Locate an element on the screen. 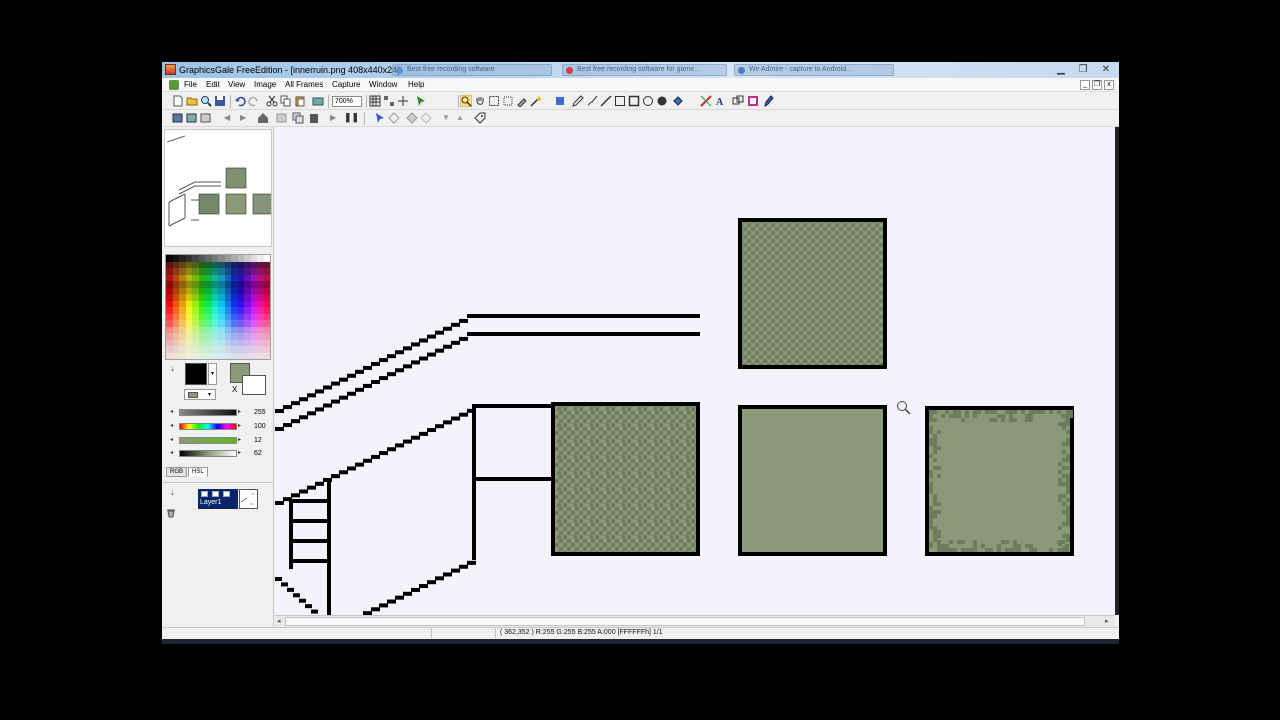 The width and height of the screenshot is (1280, 720). preview-pane is located at coordinates (218, 188).